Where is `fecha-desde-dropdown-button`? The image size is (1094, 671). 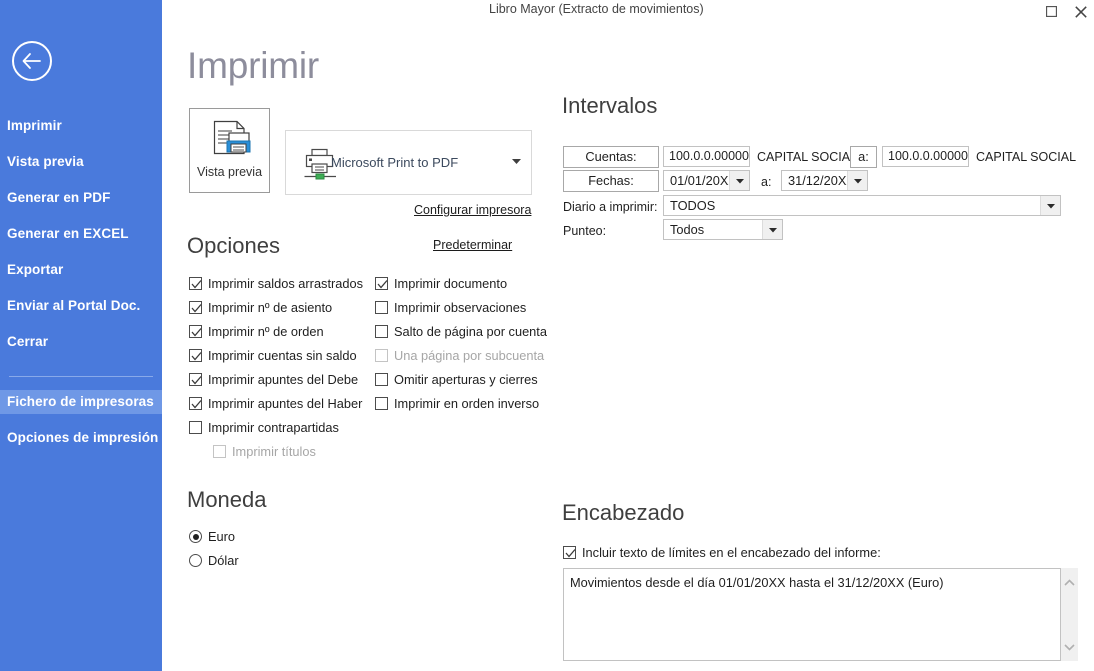
fecha-desde-dropdown-button is located at coordinates (739, 180).